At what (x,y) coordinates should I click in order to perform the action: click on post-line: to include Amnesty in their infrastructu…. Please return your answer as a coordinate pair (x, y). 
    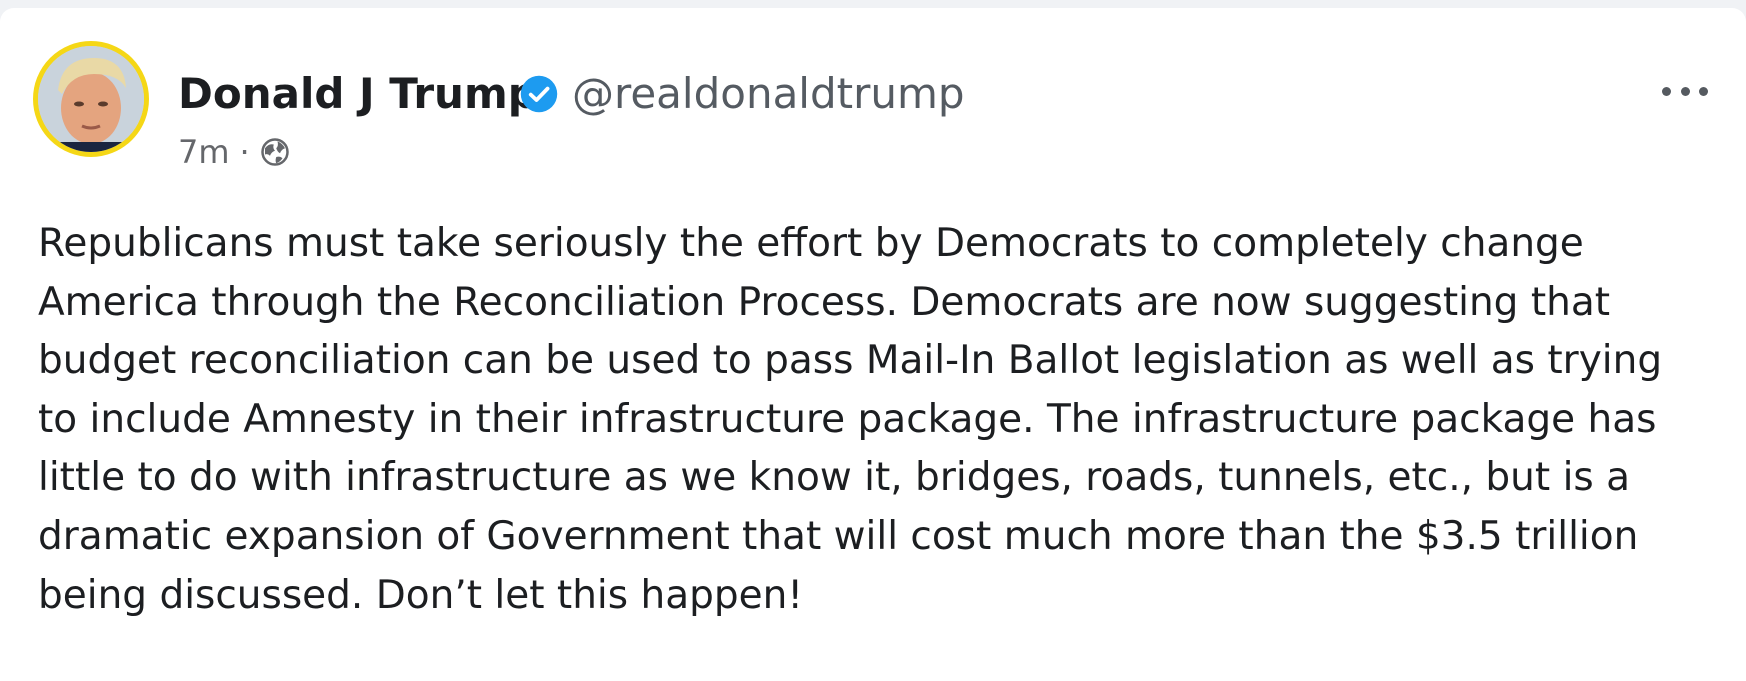
    Looking at the image, I should click on (847, 419).